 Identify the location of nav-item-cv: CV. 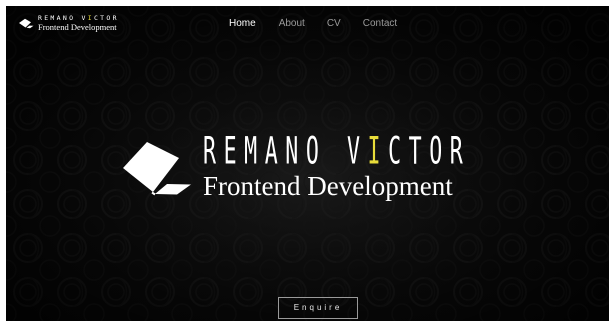
(334, 23).